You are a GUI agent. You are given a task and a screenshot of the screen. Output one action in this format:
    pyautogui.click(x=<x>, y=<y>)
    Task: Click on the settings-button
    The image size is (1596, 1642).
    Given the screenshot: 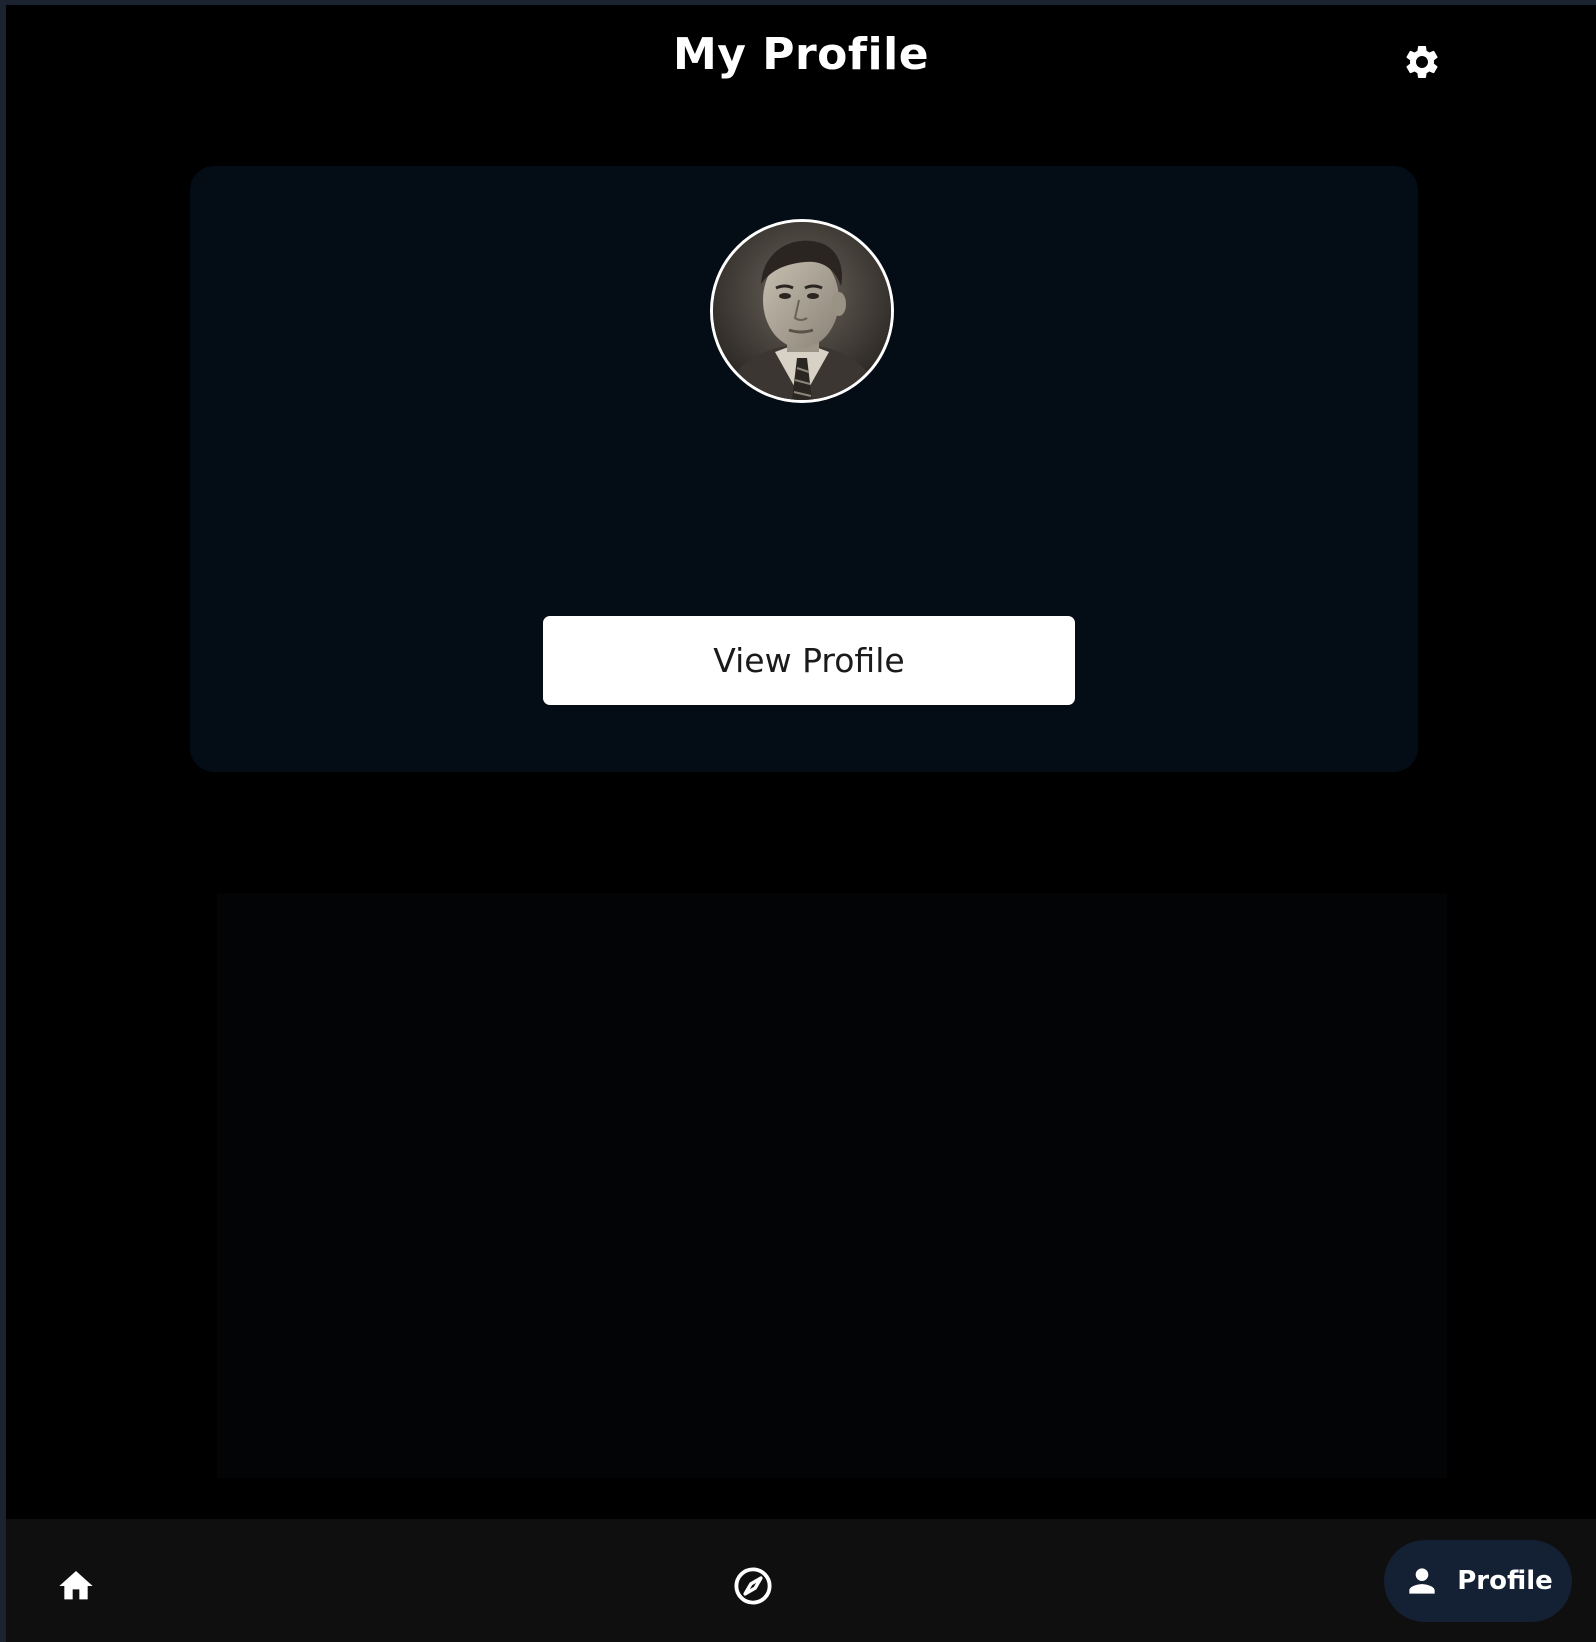 What is the action you would take?
    pyautogui.click(x=1422, y=62)
    